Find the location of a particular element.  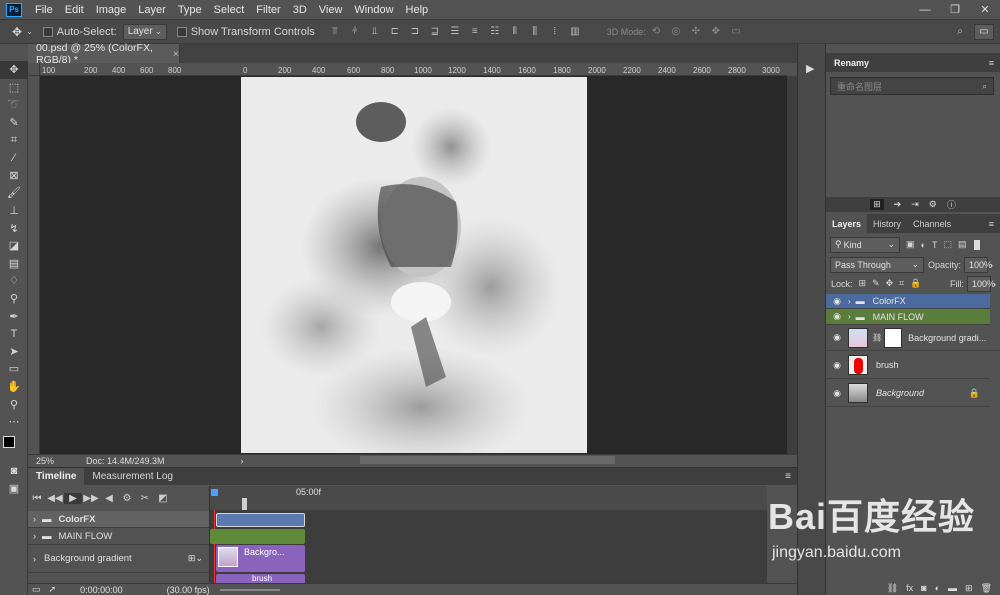

filter-shape-icon: ⬚ is located at coordinates (947, 244).